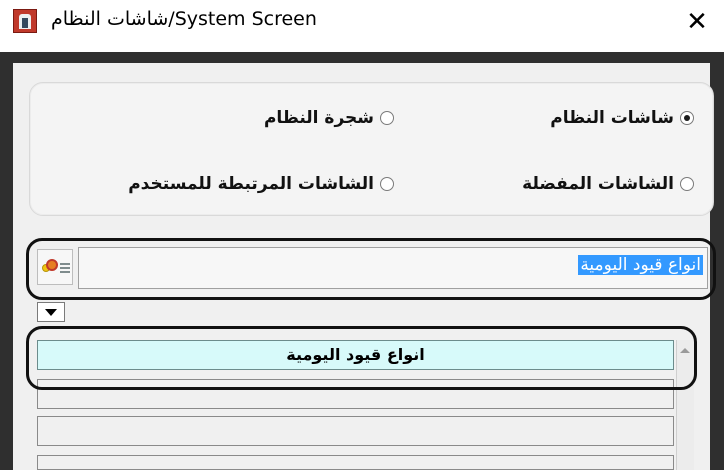 The width and height of the screenshot is (724, 470). What do you see at coordinates (184, 19) in the screenshot?
I see `window-title: شاشات النظام/System Screen` at bounding box center [184, 19].